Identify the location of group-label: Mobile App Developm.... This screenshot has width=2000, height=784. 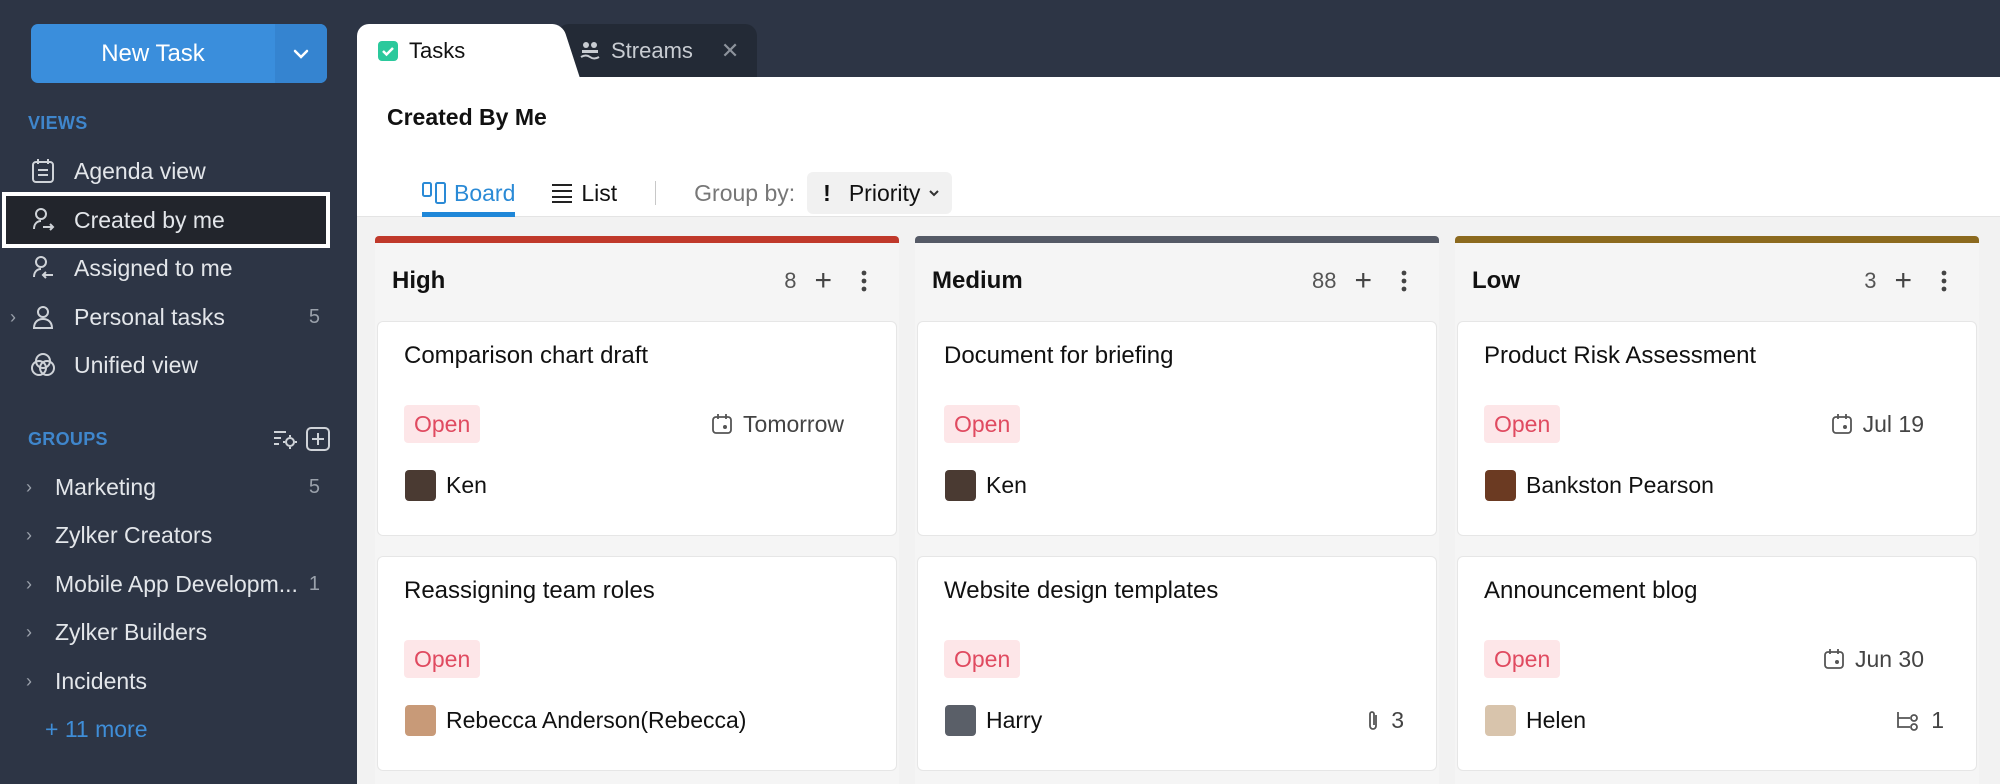
(176, 583).